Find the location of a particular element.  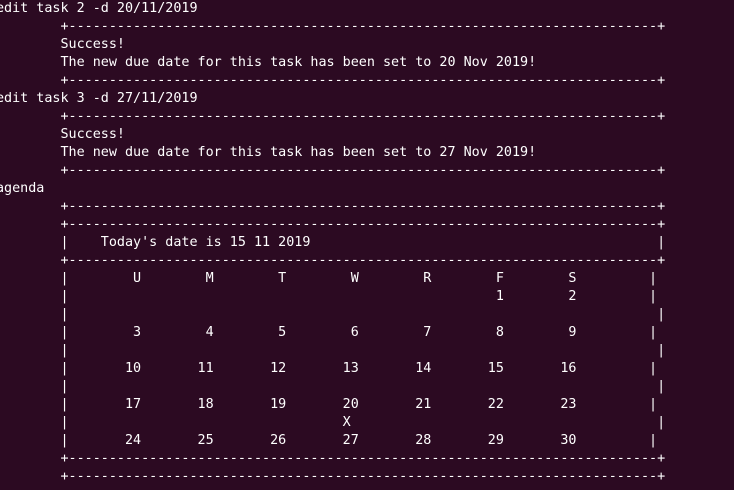

calendar-marker-row: | X | is located at coordinates (333, 422).